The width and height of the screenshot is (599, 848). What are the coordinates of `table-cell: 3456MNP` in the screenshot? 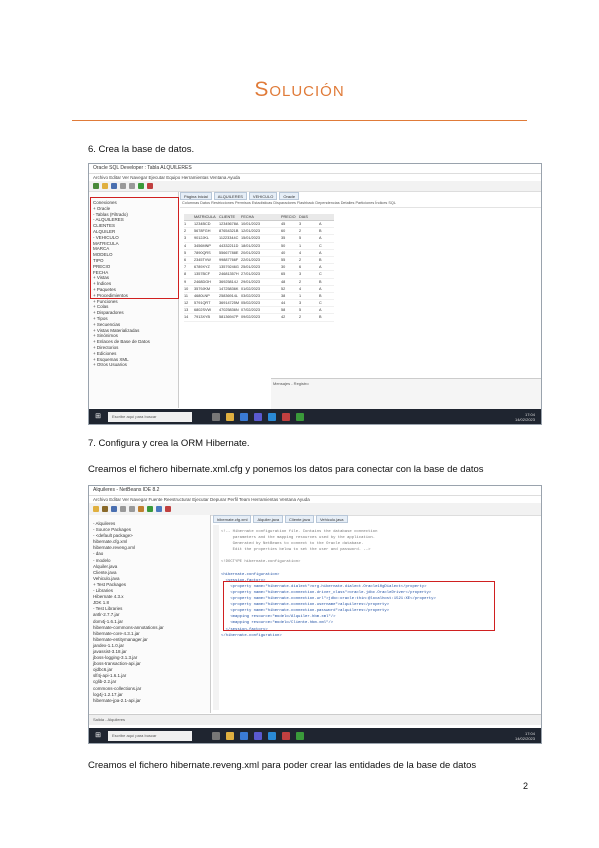 It's located at (202, 245).